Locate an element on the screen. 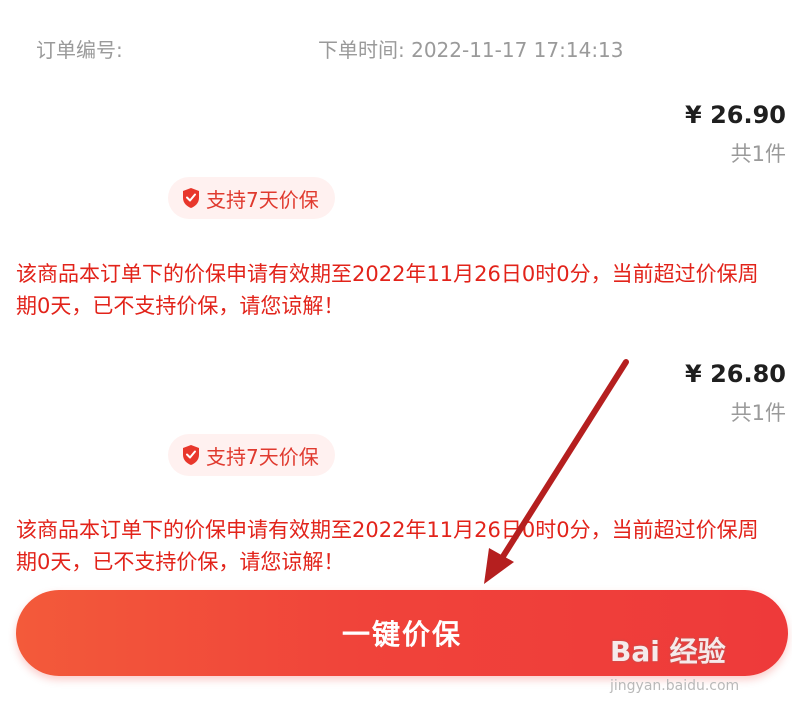  watermark-url: jingyan.baidu.com is located at coordinates (675, 686).